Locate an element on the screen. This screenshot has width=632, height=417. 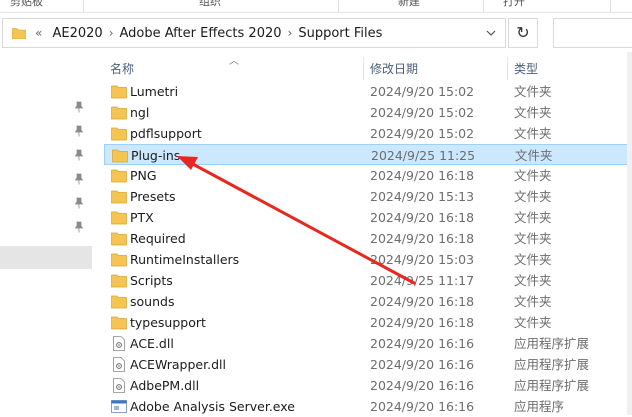
table-row: PTX 2024/9/20 16:18 文件夹 is located at coordinates (368, 217).